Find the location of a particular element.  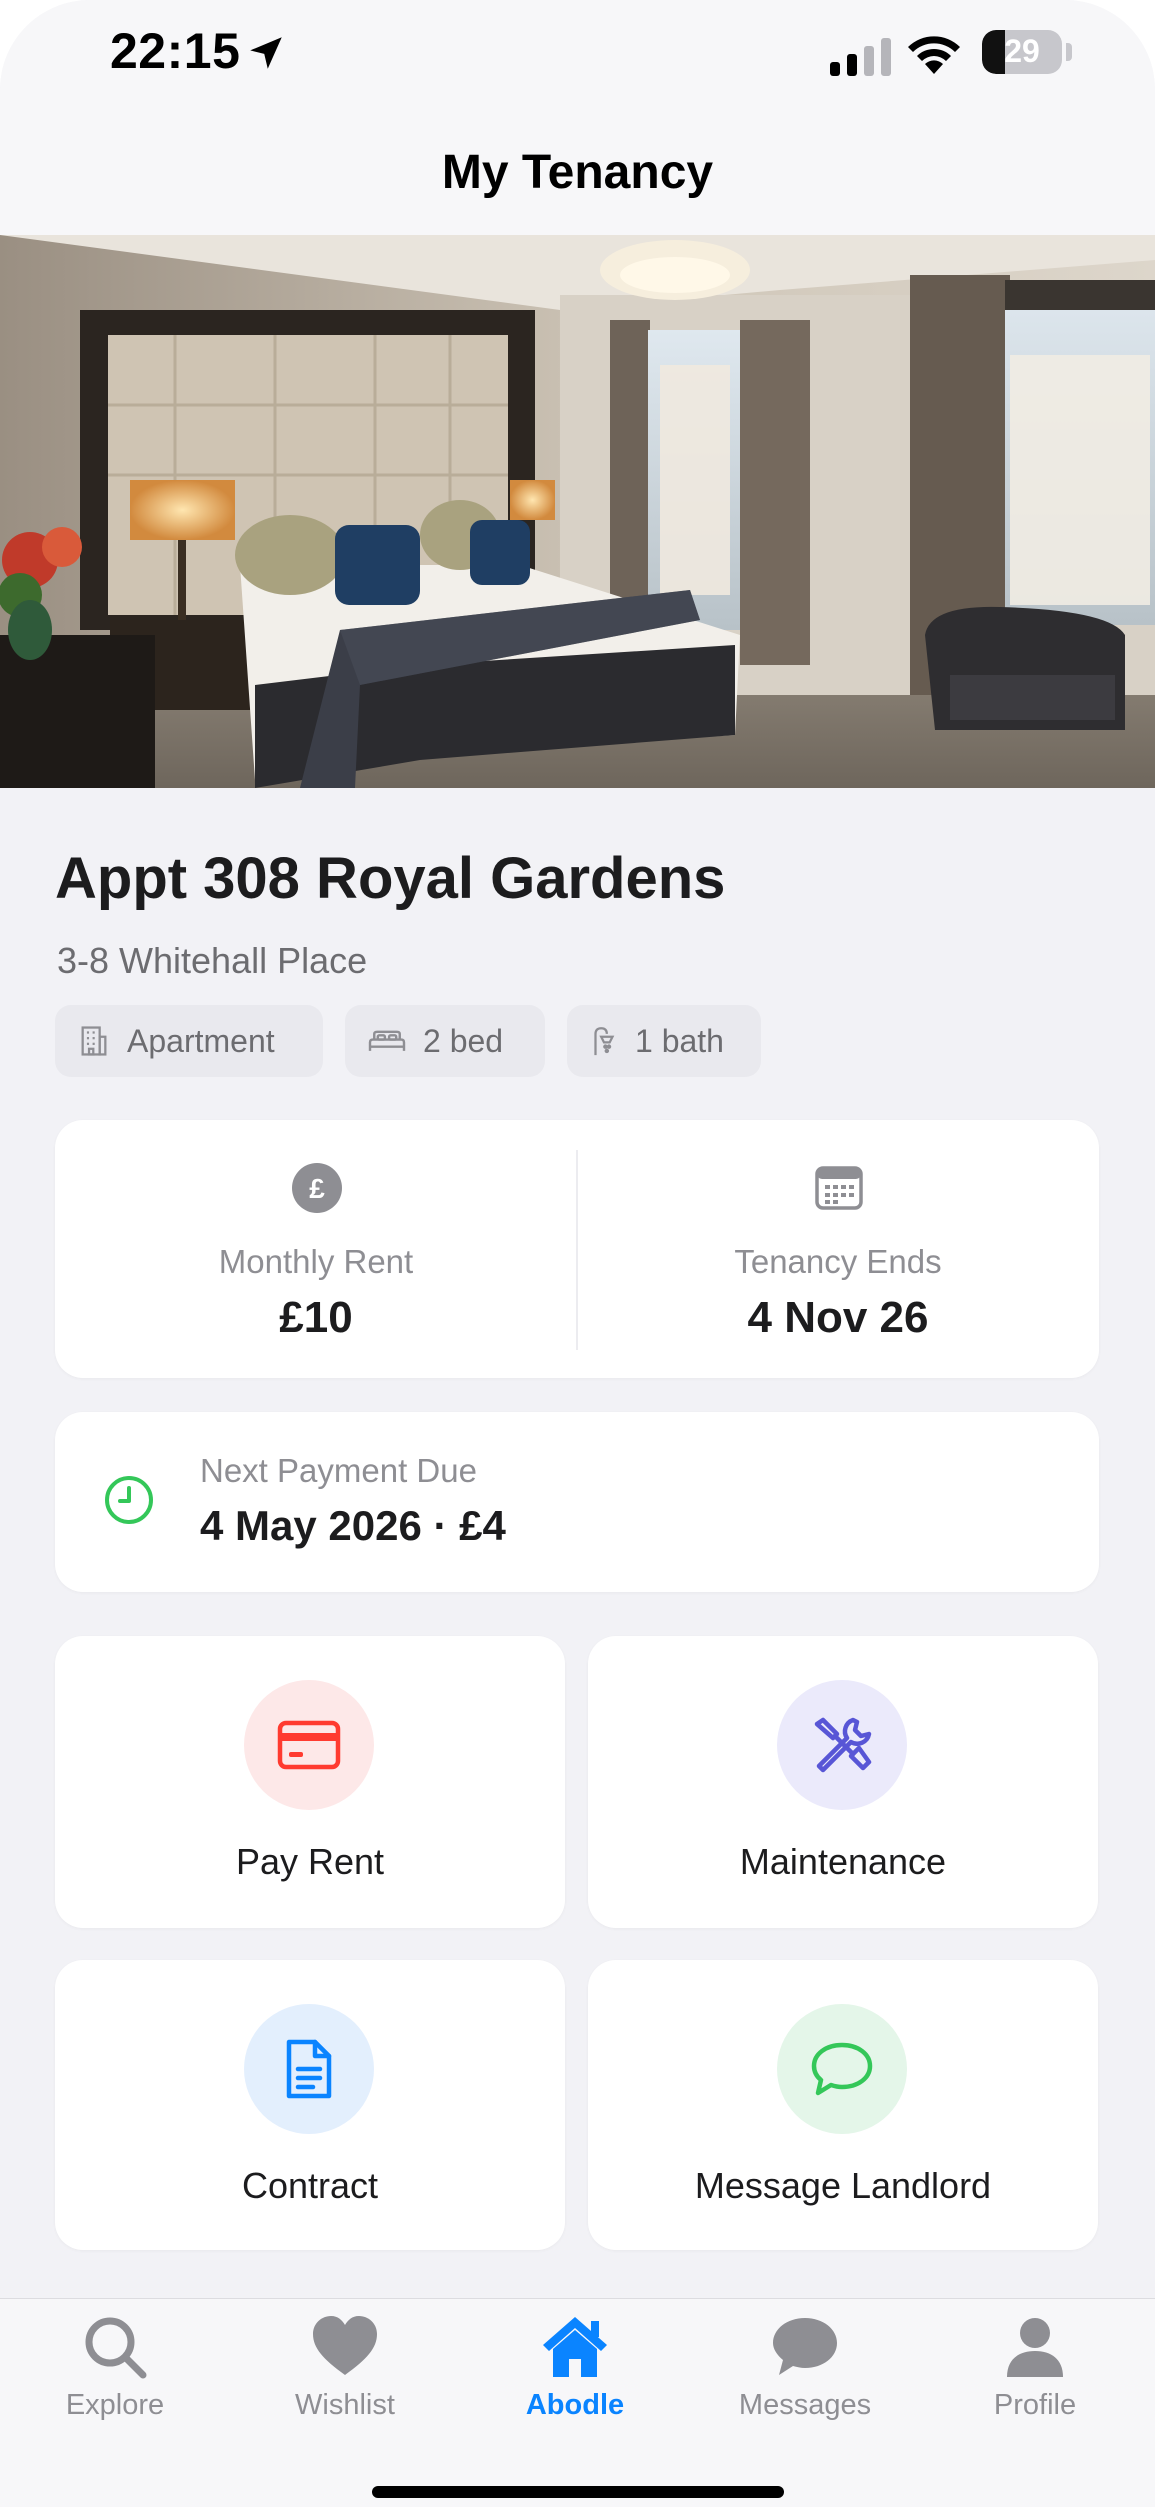

bedrooms-chip: 2 bed is located at coordinates (445, 1041).